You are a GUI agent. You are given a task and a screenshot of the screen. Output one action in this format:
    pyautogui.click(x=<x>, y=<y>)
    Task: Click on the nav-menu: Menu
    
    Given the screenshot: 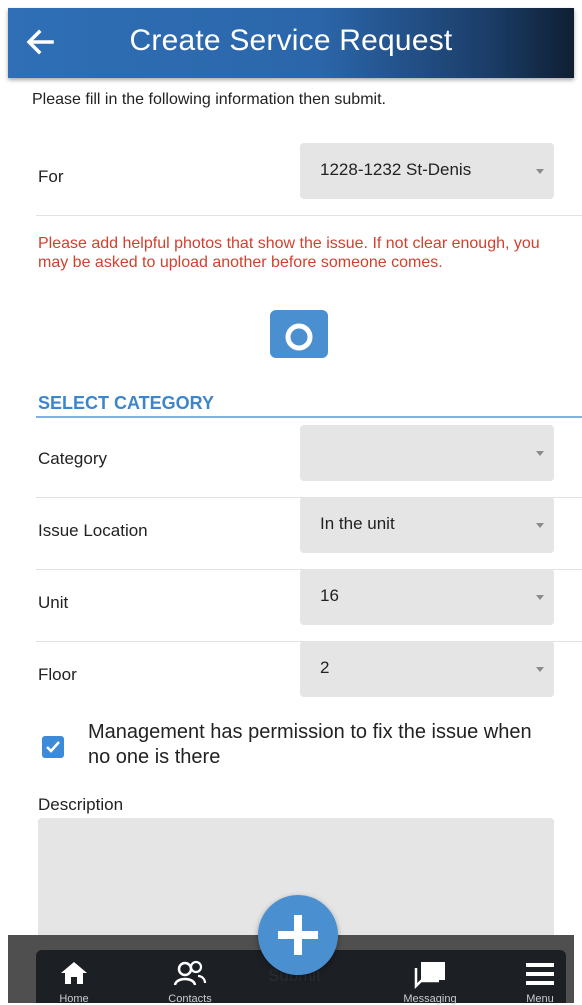 What is the action you would take?
    pyautogui.click(x=540, y=977)
    